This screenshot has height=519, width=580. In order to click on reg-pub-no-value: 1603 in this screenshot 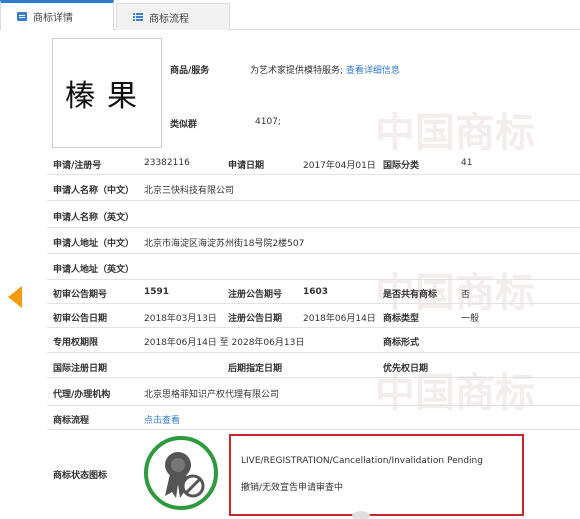, I will do `click(316, 292)`.